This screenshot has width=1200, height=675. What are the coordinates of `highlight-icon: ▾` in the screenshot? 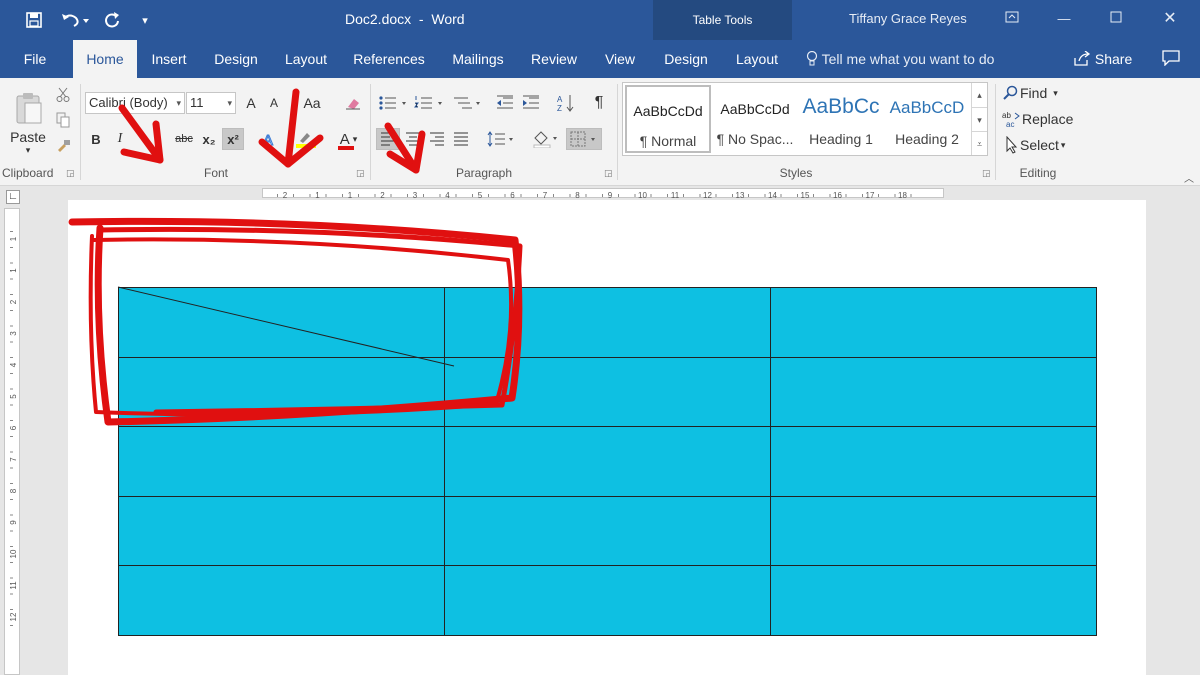 It's located at (308, 139).